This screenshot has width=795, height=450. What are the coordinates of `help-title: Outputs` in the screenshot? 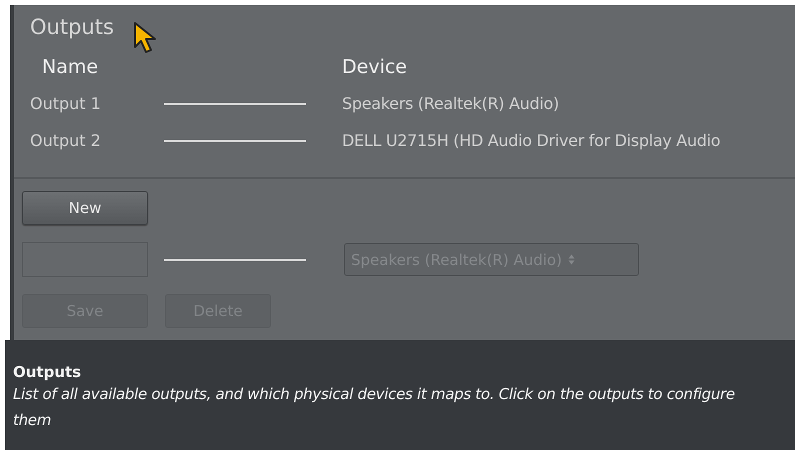 It's located at (47, 372).